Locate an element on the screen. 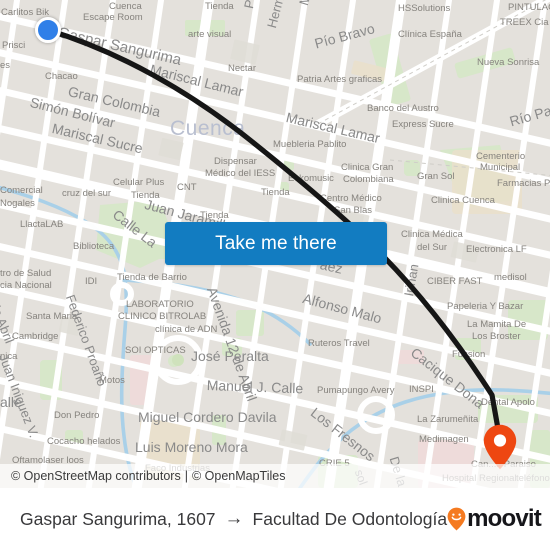  take-me-there-button: Take me there is located at coordinates (276, 243).